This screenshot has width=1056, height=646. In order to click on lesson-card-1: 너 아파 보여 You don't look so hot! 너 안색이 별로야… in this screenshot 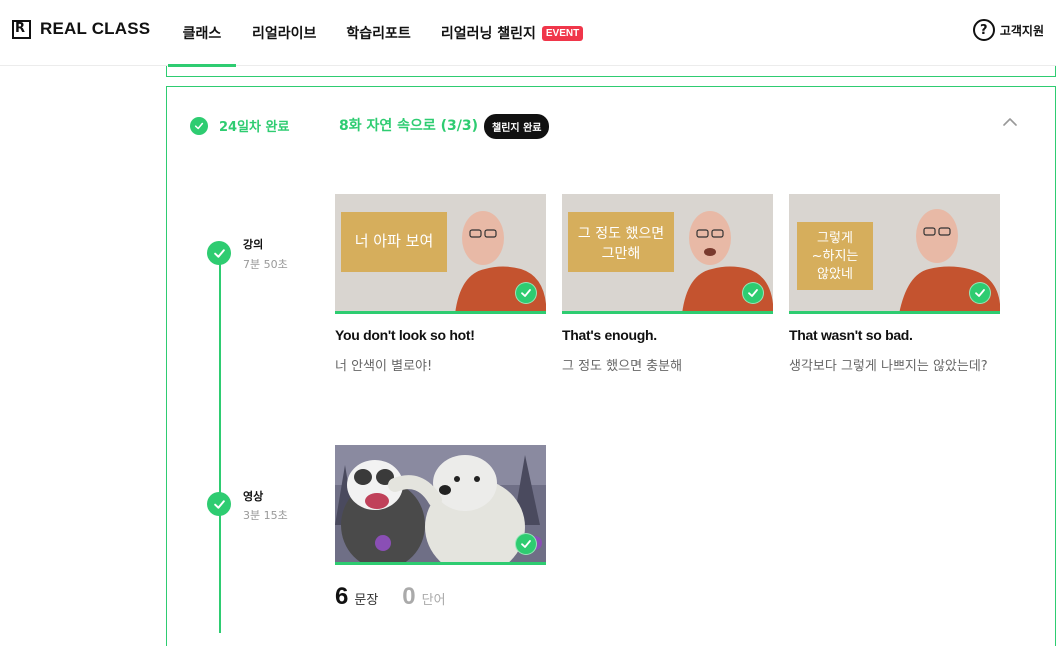, I will do `click(440, 284)`.